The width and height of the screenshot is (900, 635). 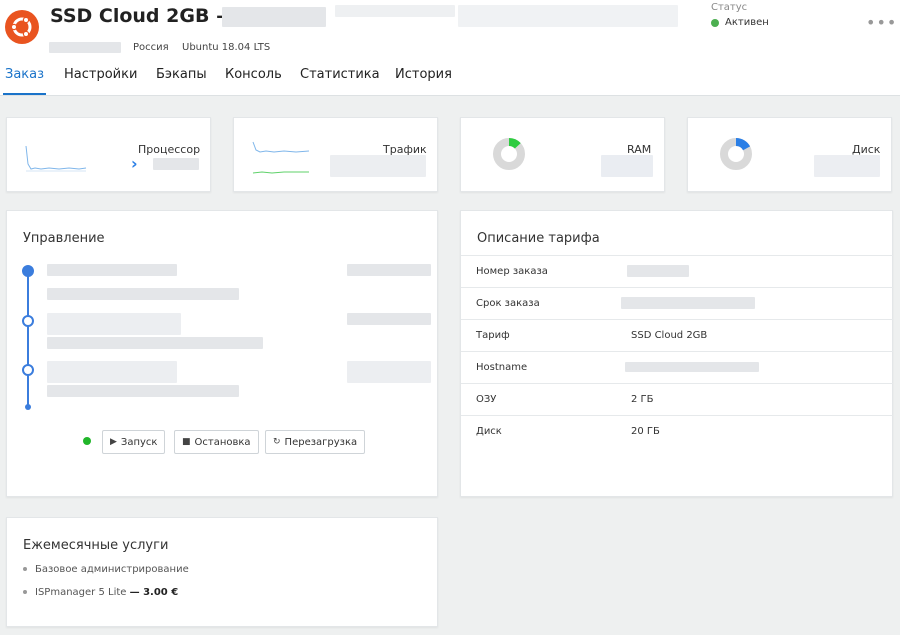 What do you see at coordinates (56, 158) in the screenshot?
I see `cpu-sparkline` at bounding box center [56, 158].